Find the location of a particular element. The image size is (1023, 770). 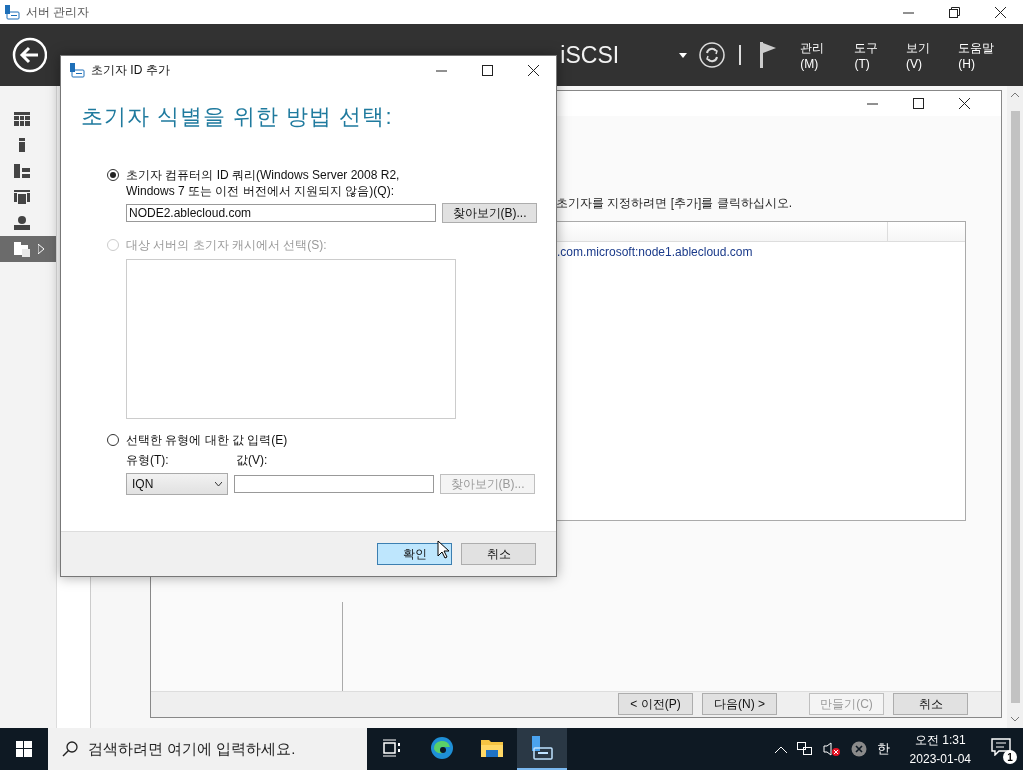

restore-icon is located at coordinates (954, 12).